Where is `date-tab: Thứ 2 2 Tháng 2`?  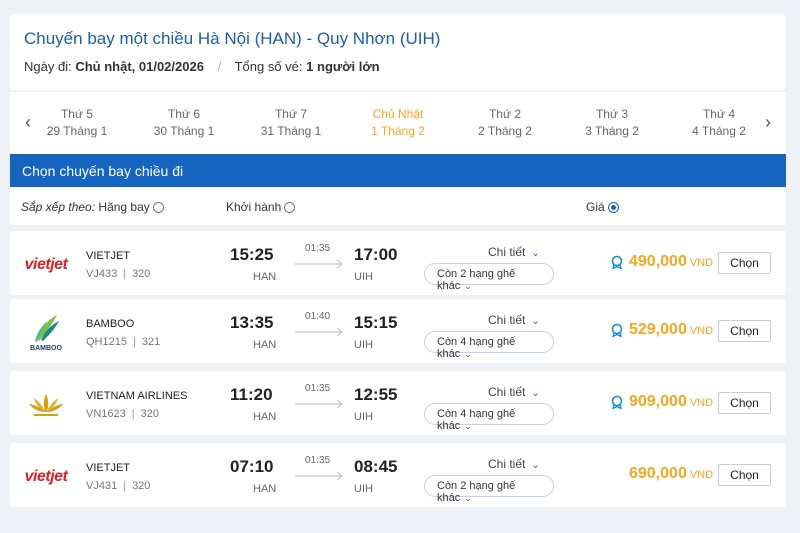
date-tab: Thứ 2 2 Tháng 2 is located at coordinates (505, 123).